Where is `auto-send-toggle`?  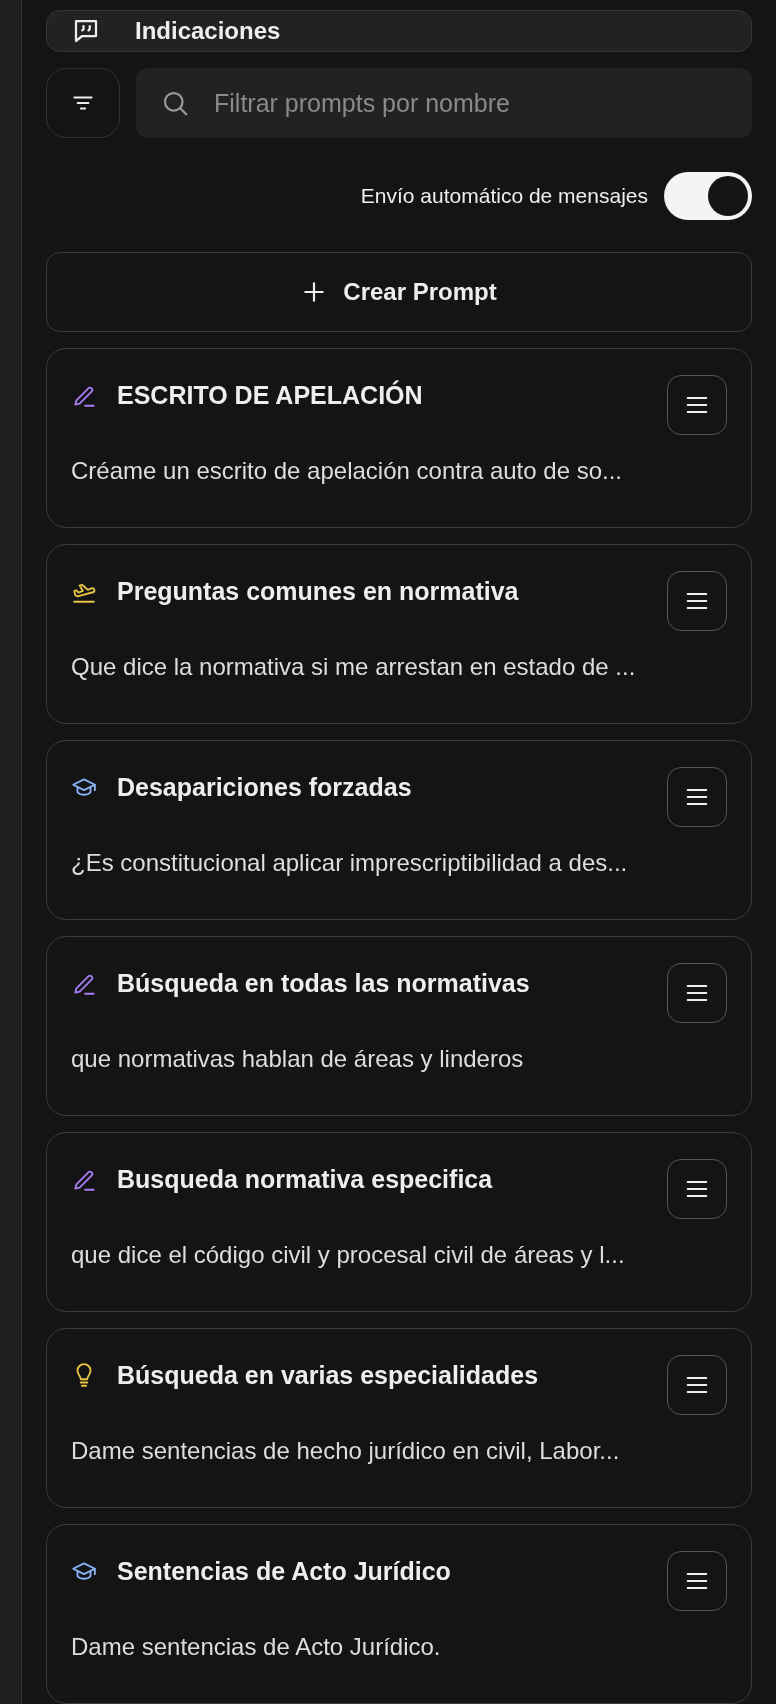 auto-send-toggle is located at coordinates (708, 196).